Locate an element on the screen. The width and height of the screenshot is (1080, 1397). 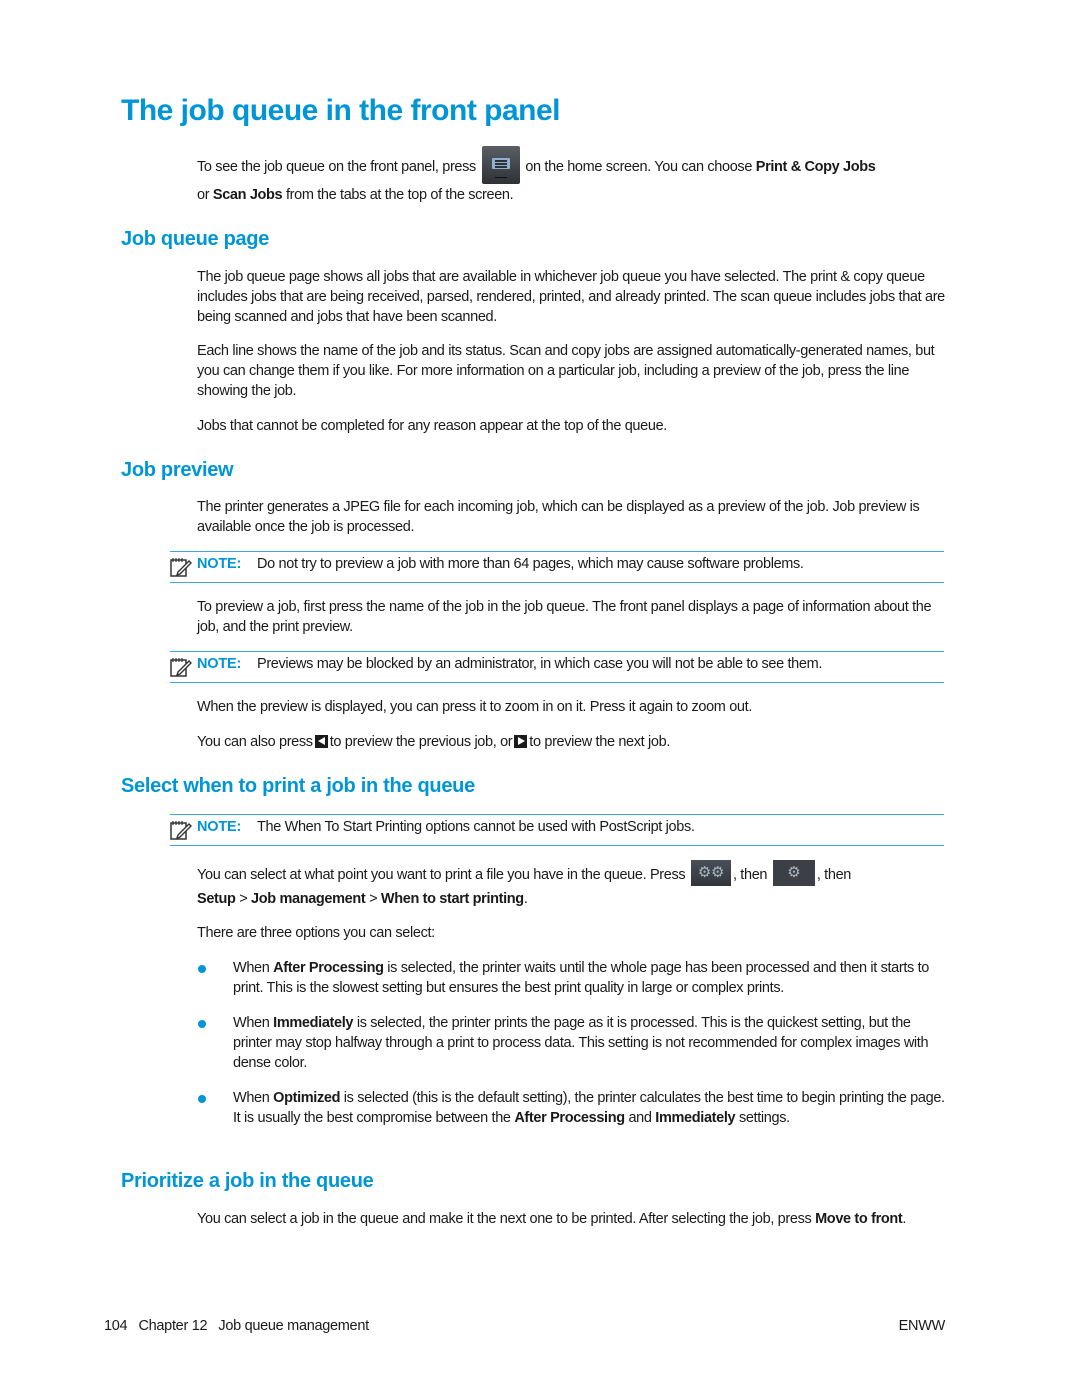
chapter-title: Job queue management is located at coordinates (293, 1326).